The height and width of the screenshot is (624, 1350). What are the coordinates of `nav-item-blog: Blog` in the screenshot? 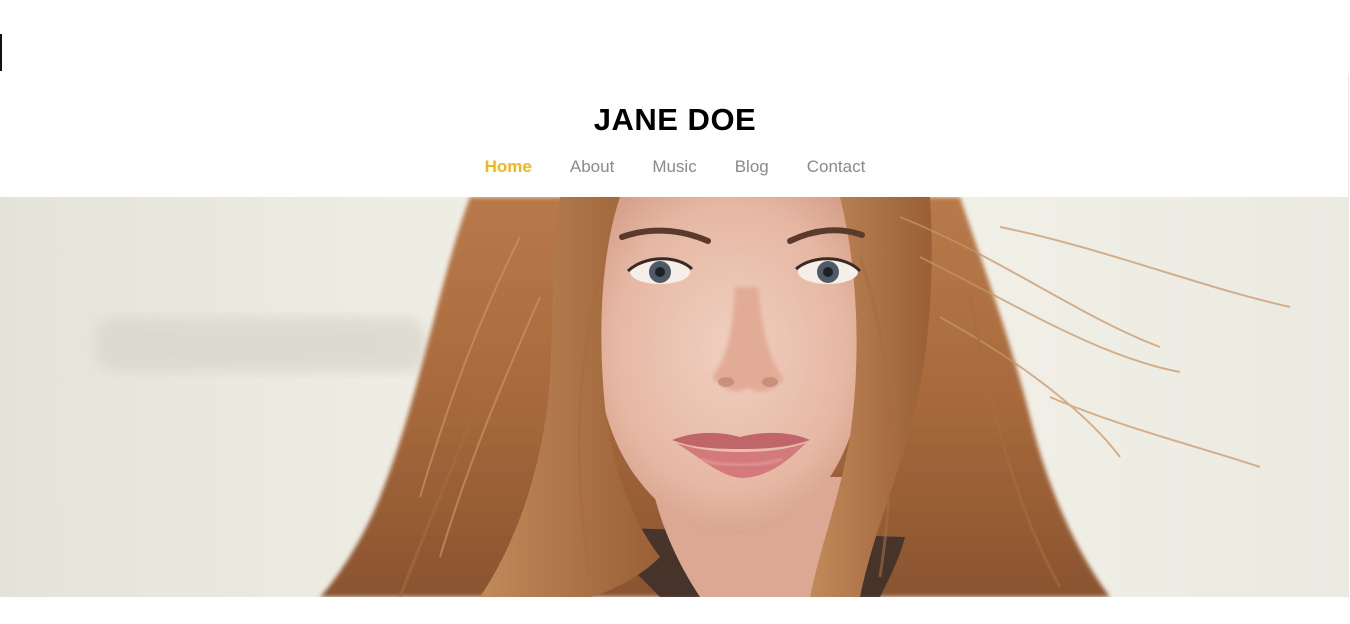 It's located at (752, 167).